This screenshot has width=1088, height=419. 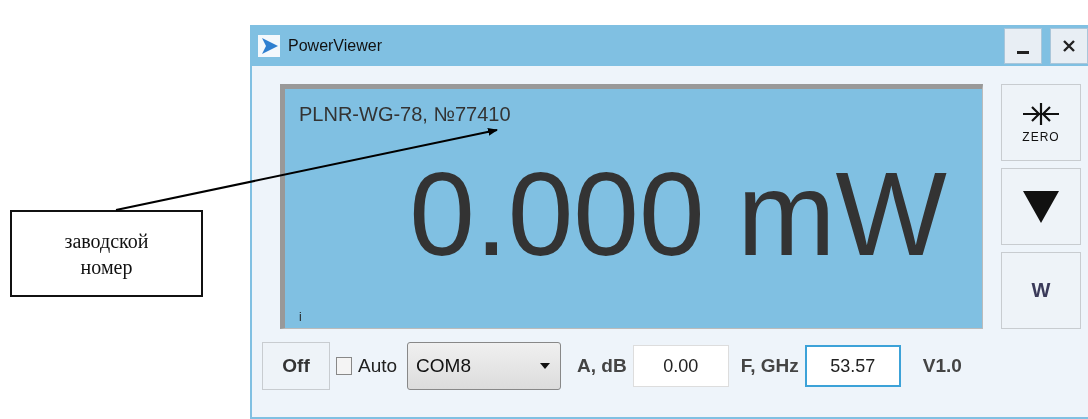 I want to click on unit-button: W, so click(x=1041, y=290).